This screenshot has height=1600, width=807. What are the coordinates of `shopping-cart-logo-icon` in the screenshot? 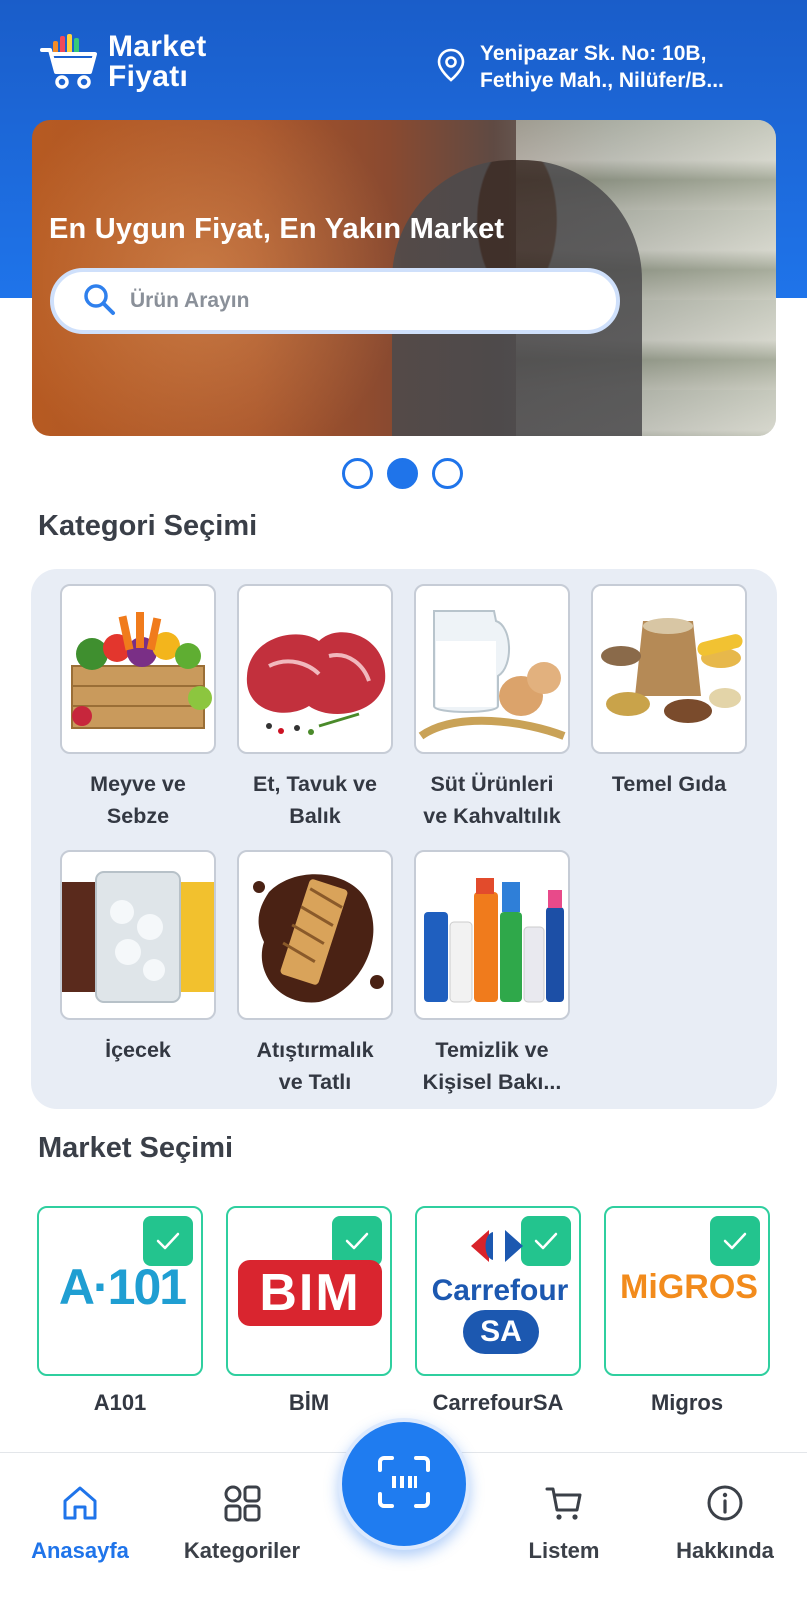 It's located at (70, 62).